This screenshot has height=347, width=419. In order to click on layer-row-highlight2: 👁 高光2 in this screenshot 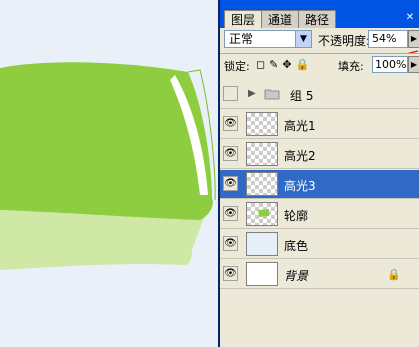, I will do `click(319, 154)`.